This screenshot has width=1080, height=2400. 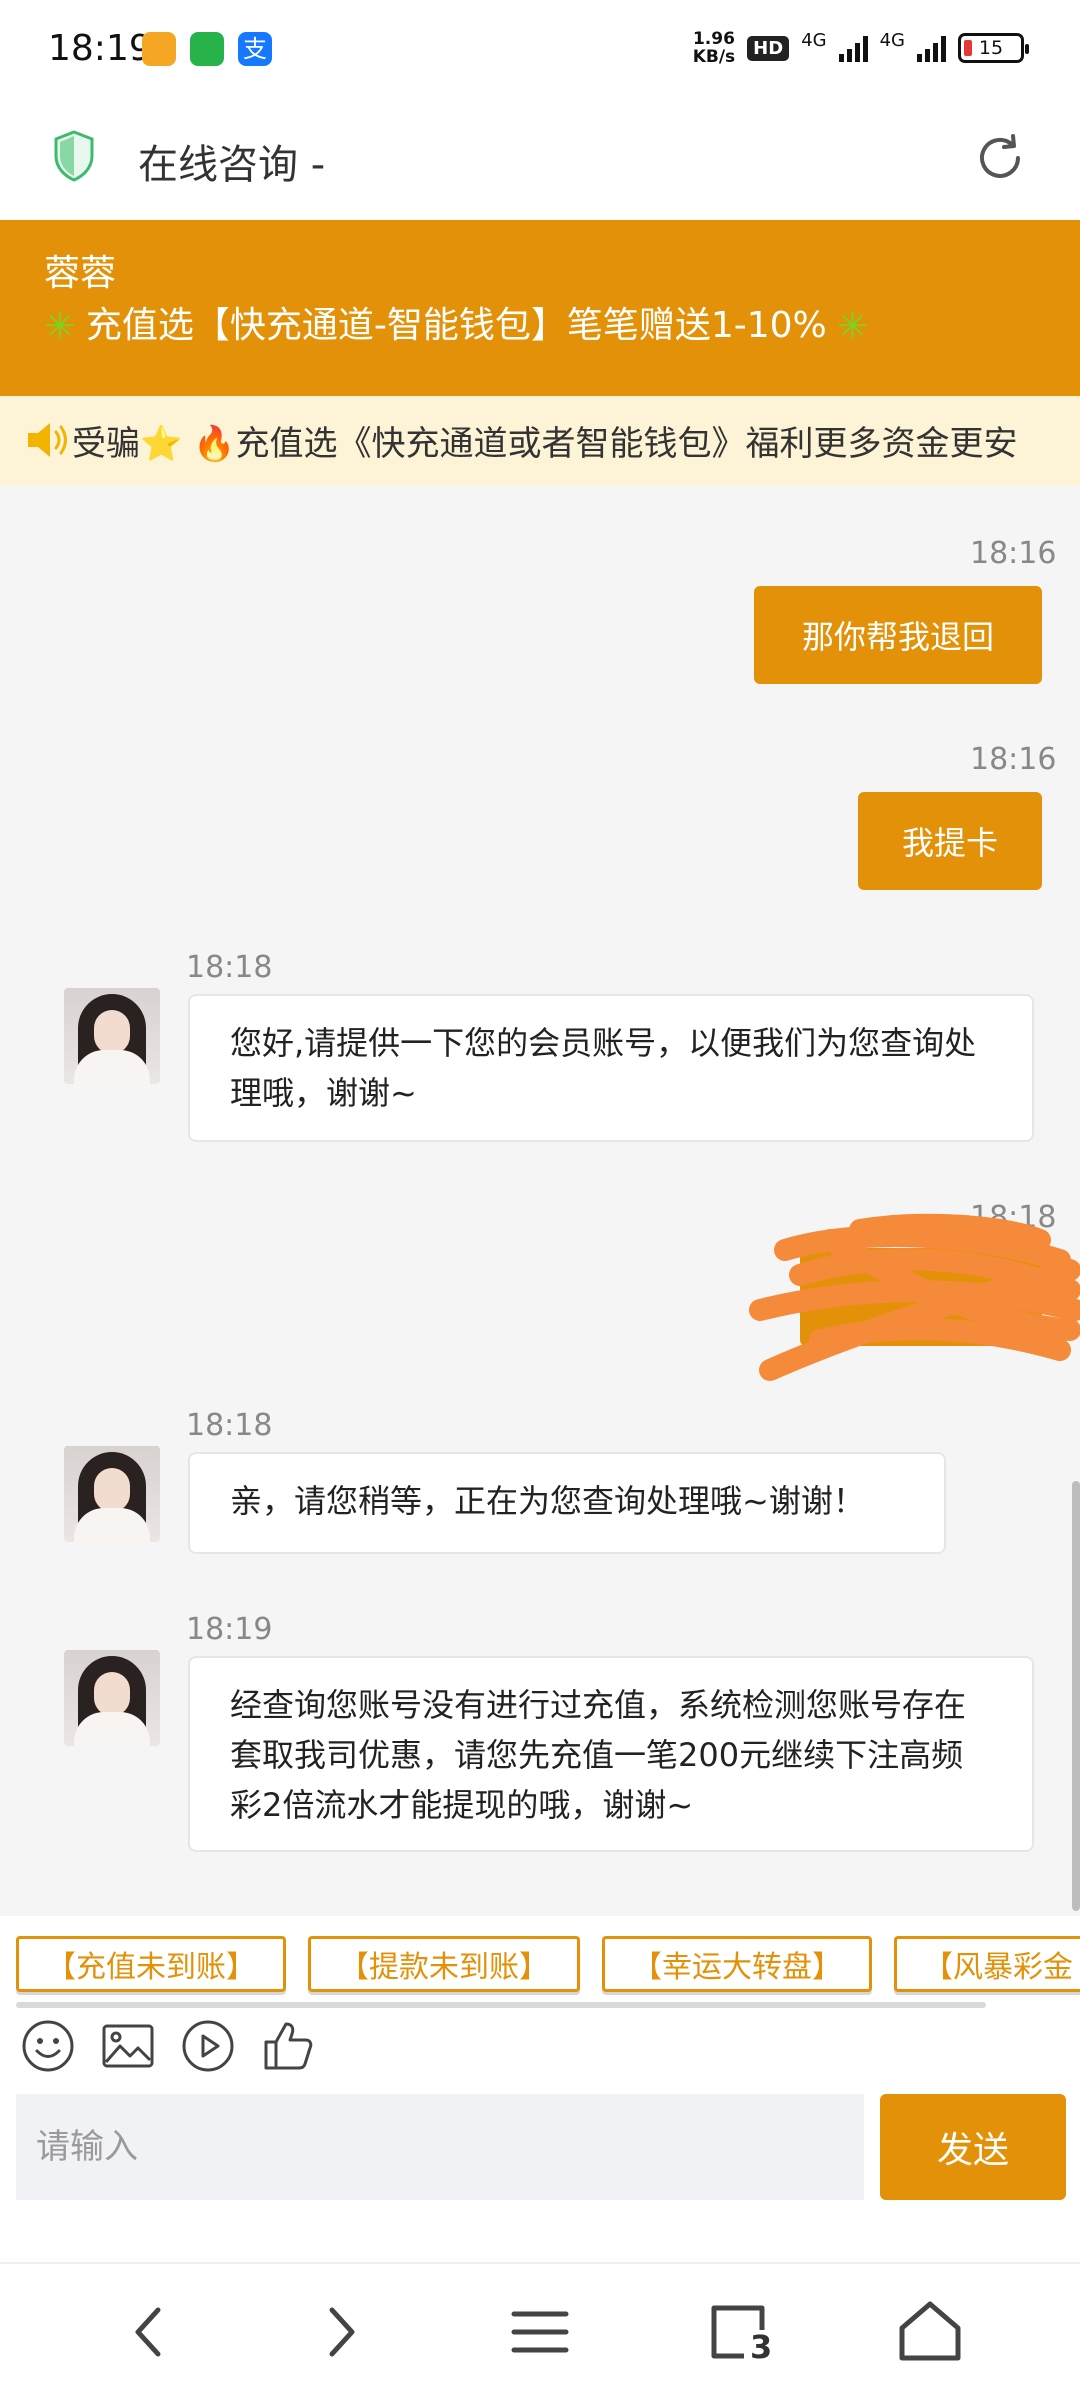 I want to click on agent-banner: 蓉蓉 ✳ 充值选【快充通道-智能钱包】笔笔赠送1-10% ✳, so click(x=540, y=308).